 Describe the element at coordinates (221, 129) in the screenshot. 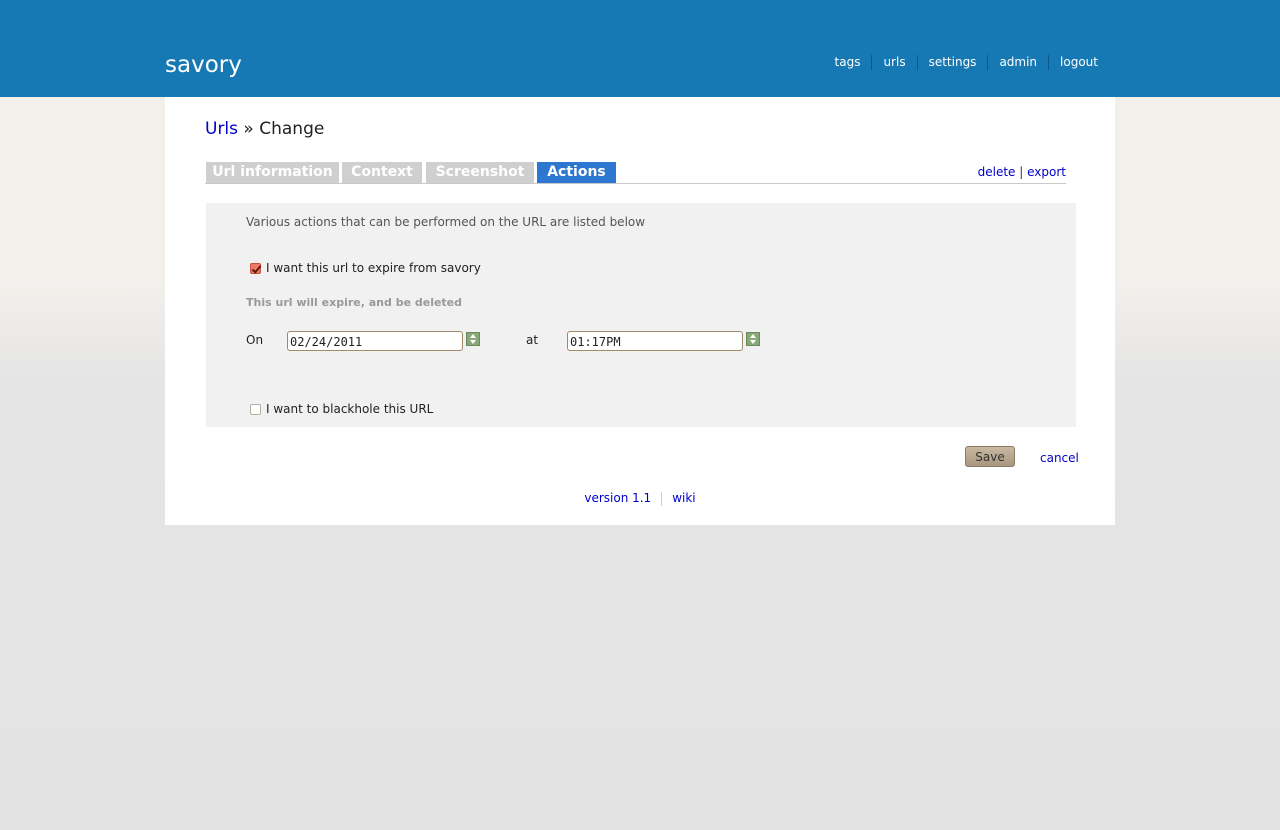

I see `breadcrumb-urls-link: Urls` at that location.